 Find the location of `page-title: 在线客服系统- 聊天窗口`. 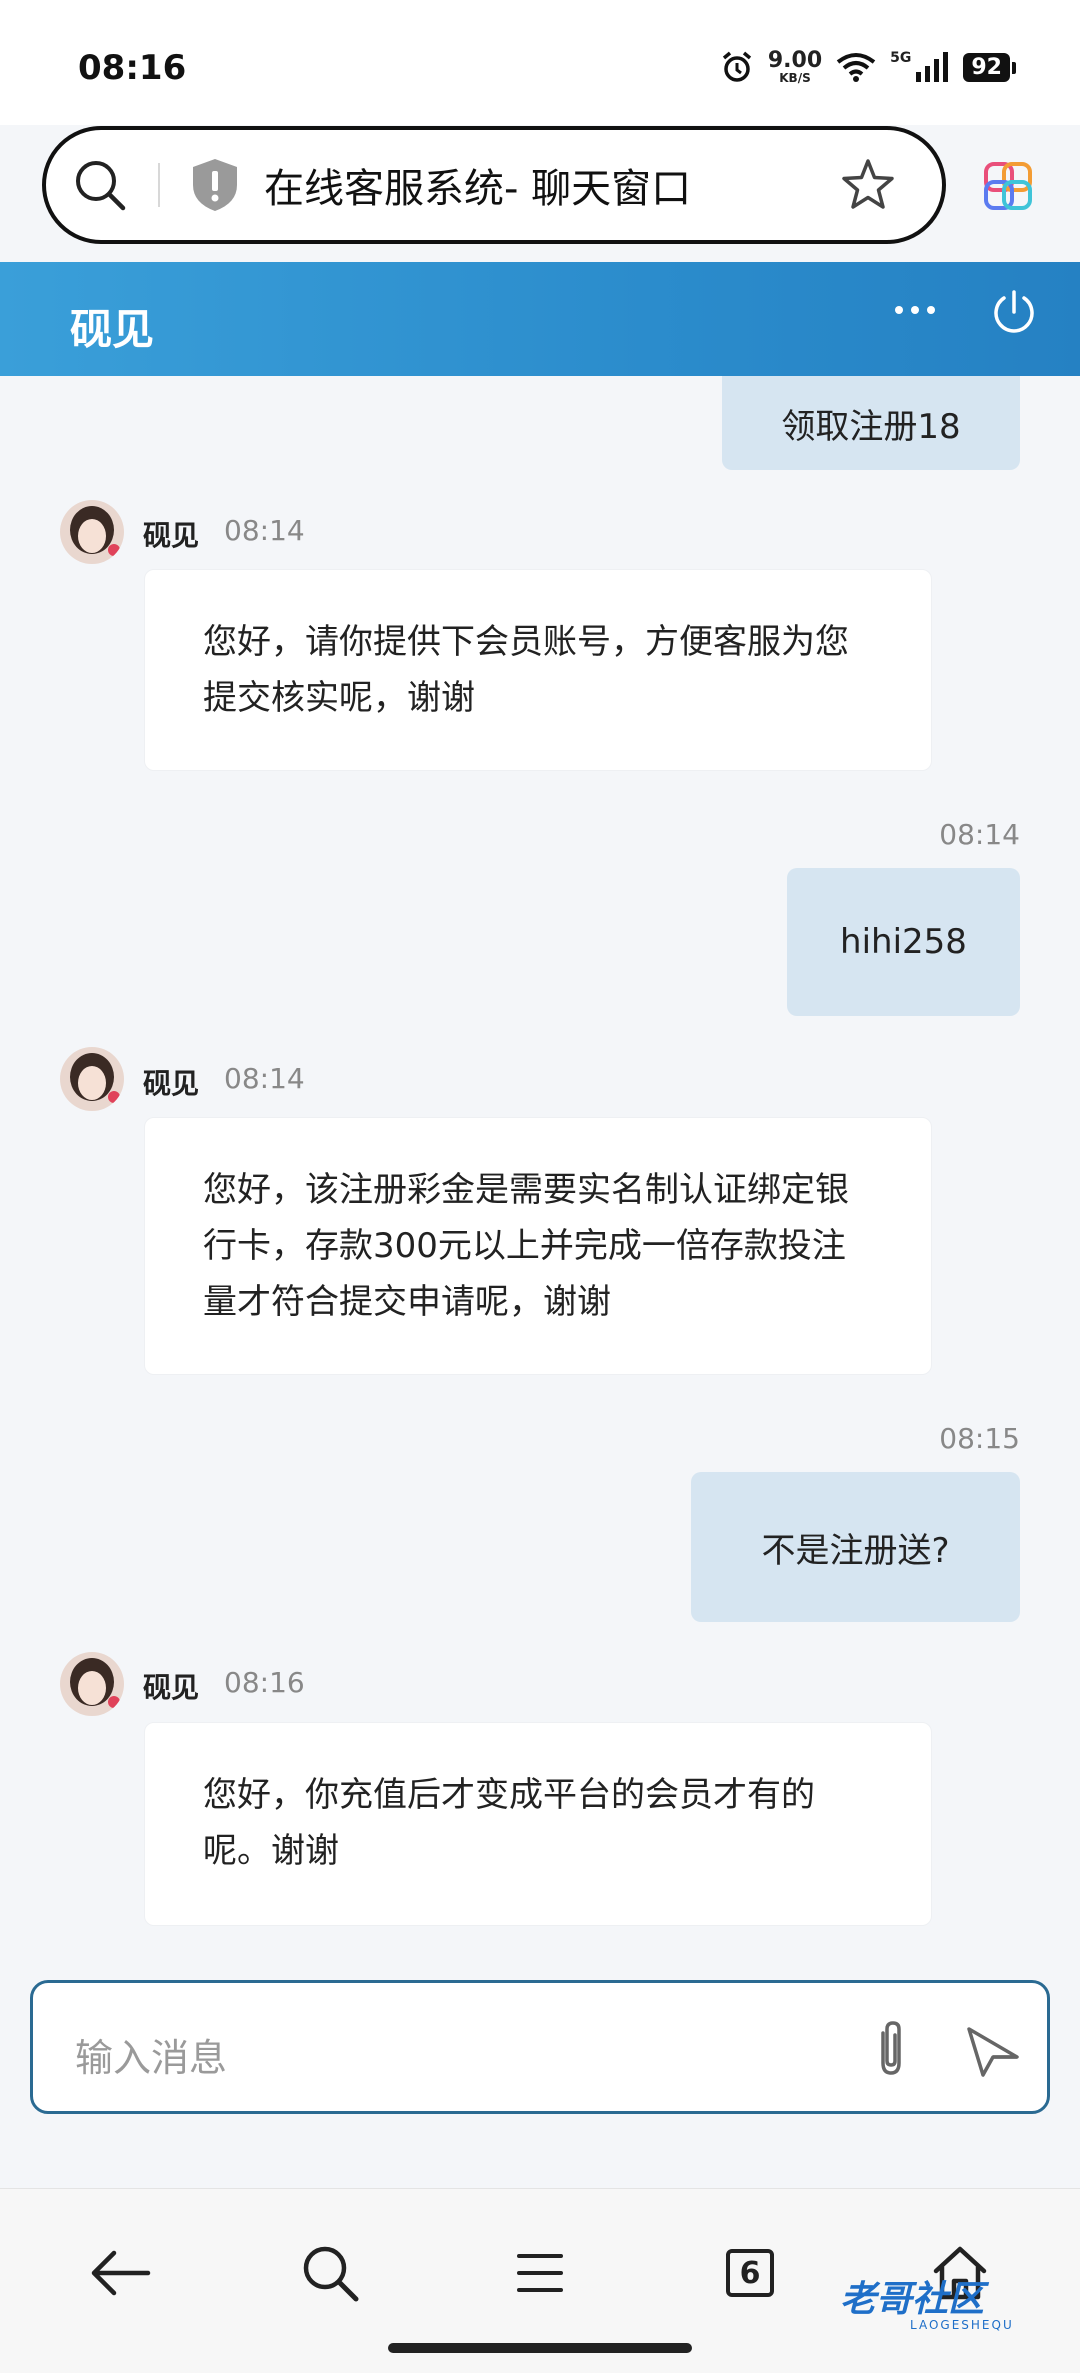

page-title: 在线客服系统- 聊天窗口 is located at coordinates (552, 185).